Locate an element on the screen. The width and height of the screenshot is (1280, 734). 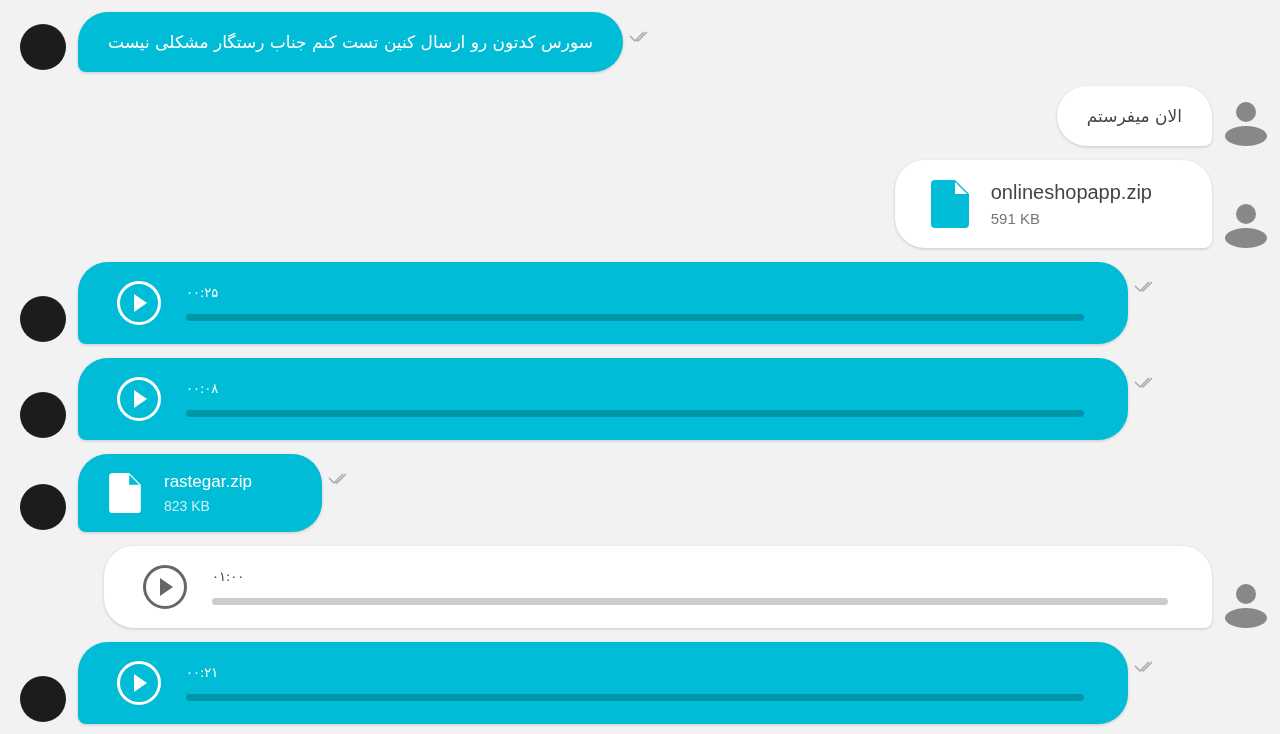
file-message: onlineshopapp.zip 591 KB is located at coordinates (1053, 204).